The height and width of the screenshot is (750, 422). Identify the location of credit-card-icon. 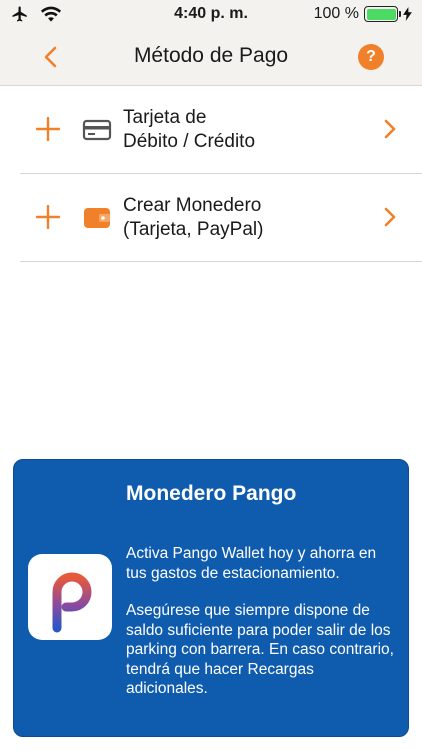
(97, 130).